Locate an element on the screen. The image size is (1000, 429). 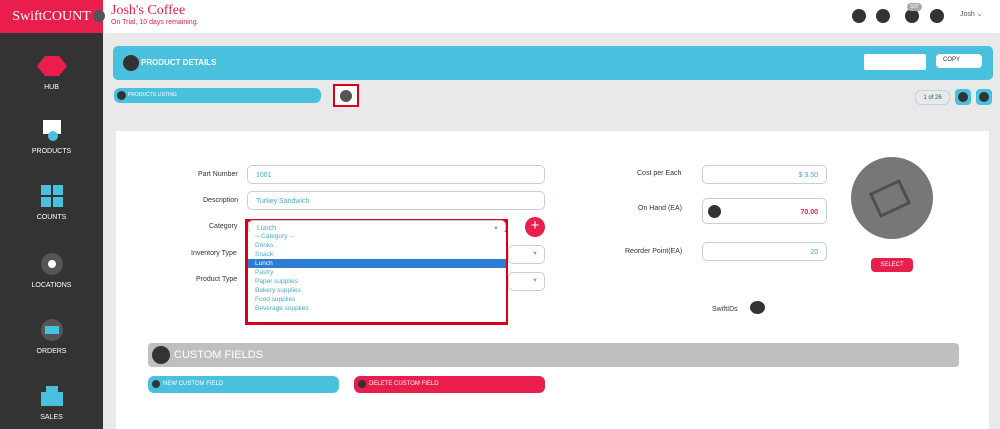
truck-icon is located at coordinates (51, 330).